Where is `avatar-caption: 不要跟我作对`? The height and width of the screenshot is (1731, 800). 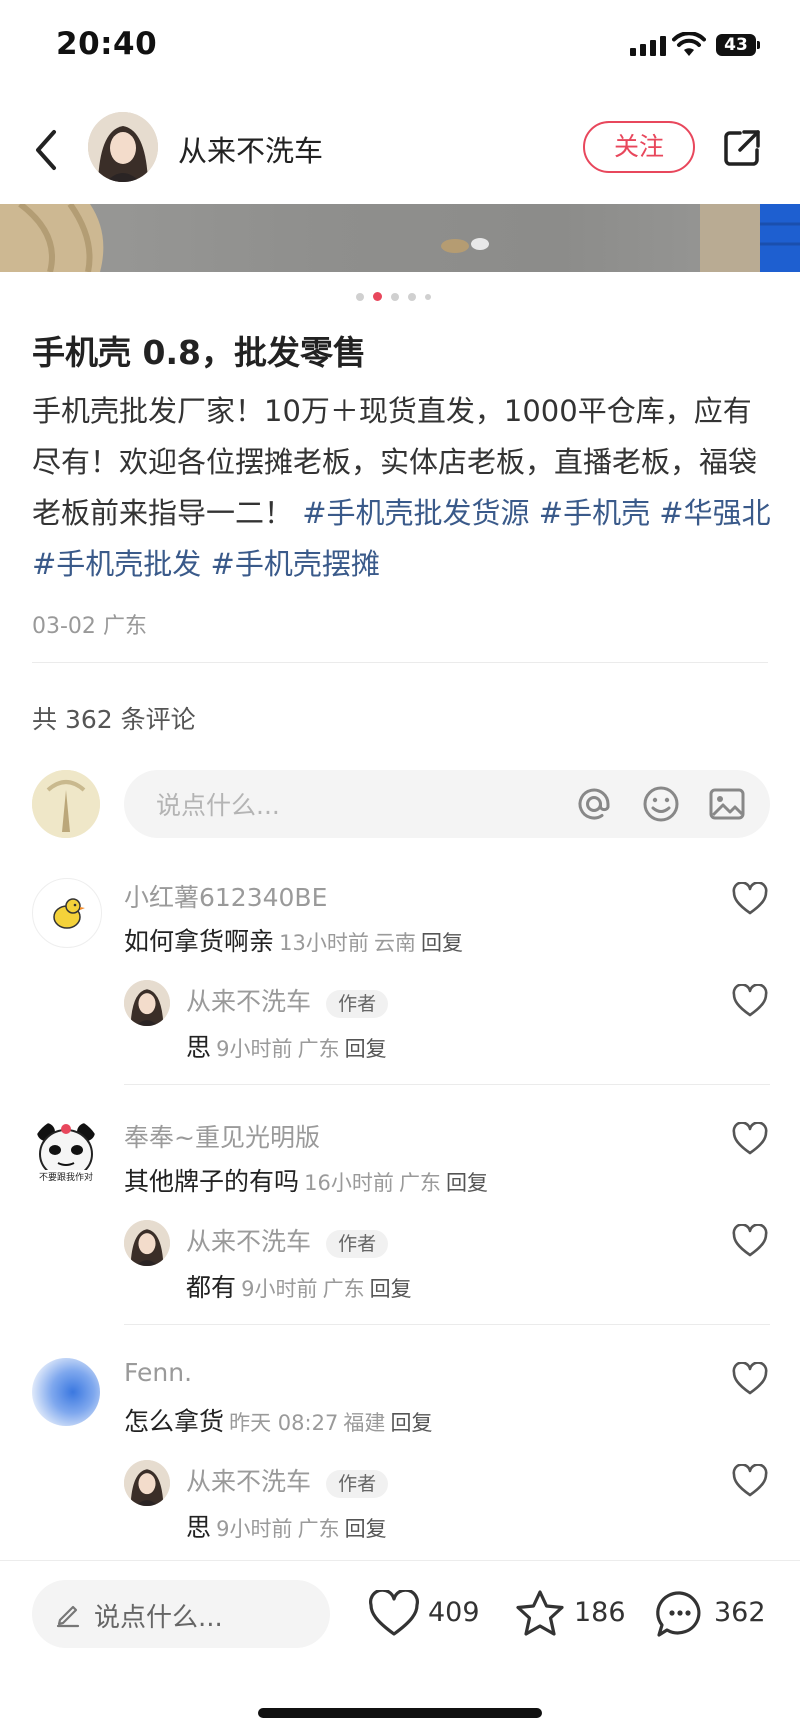
avatar-caption: 不要跟我作对 is located at coordinates (66, 1176).